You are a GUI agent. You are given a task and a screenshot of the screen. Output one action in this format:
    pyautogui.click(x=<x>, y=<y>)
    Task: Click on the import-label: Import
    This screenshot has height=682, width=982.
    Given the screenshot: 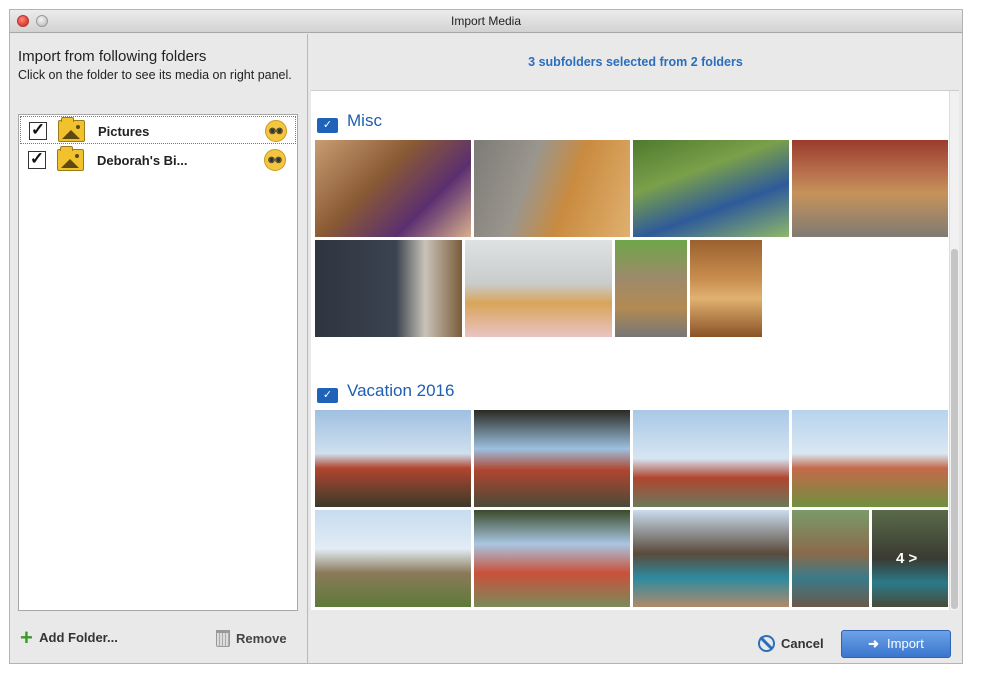 What is the action you would take?
    pyautogui.click(x=905, y=643)
    